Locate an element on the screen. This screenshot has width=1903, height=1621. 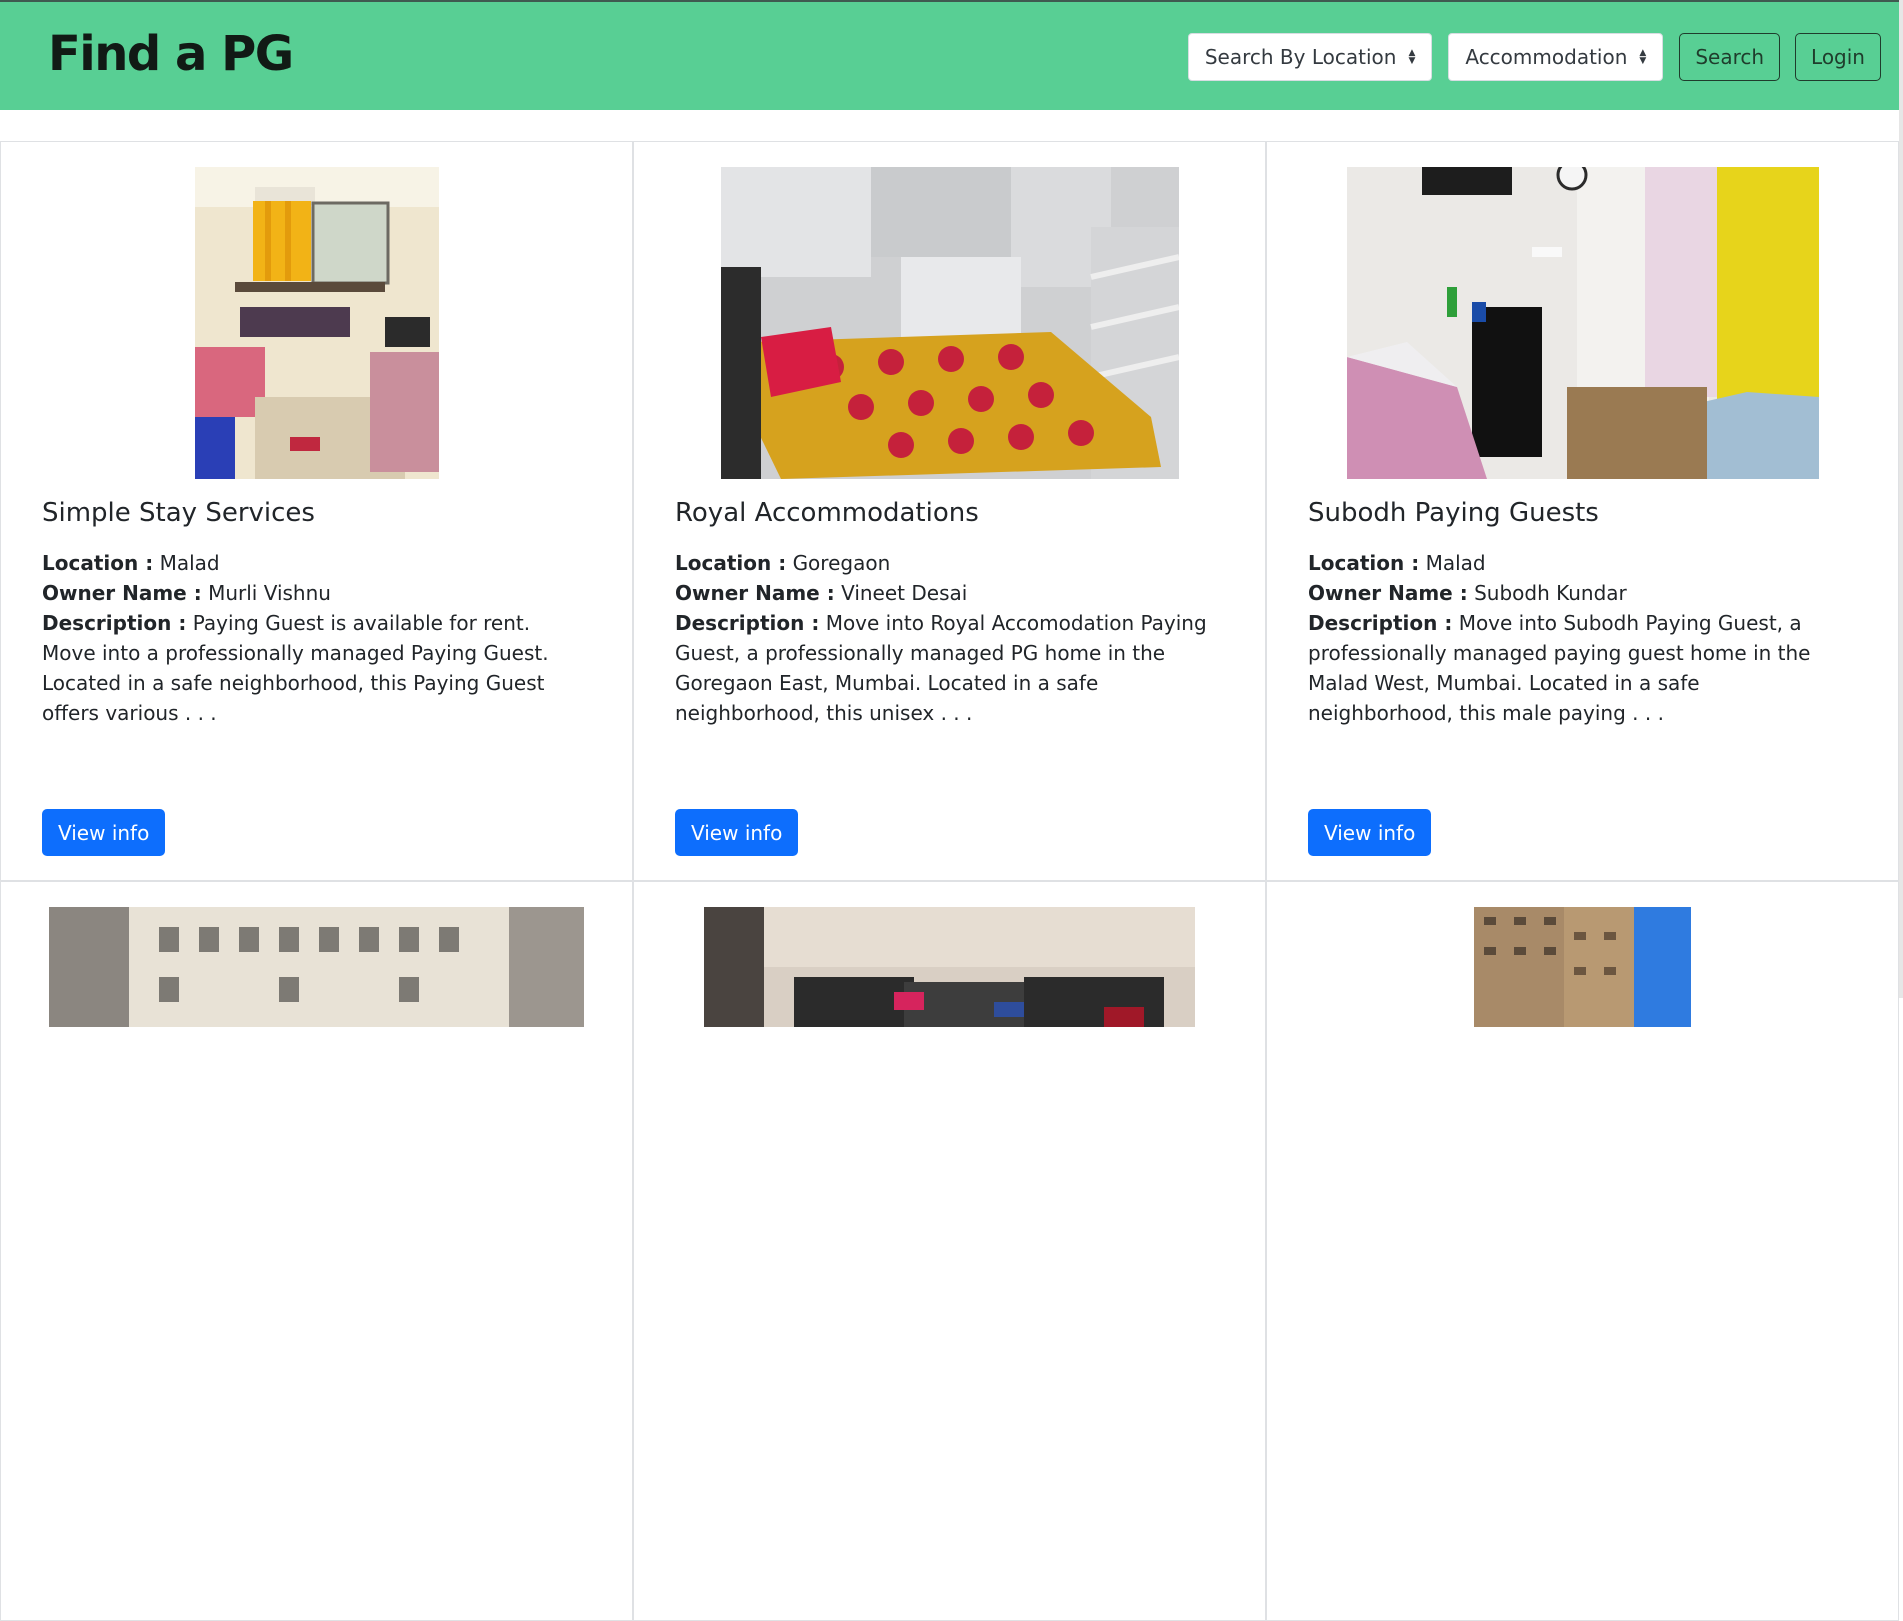
brand-title: Find a PG is located at coordinates (171, 54).